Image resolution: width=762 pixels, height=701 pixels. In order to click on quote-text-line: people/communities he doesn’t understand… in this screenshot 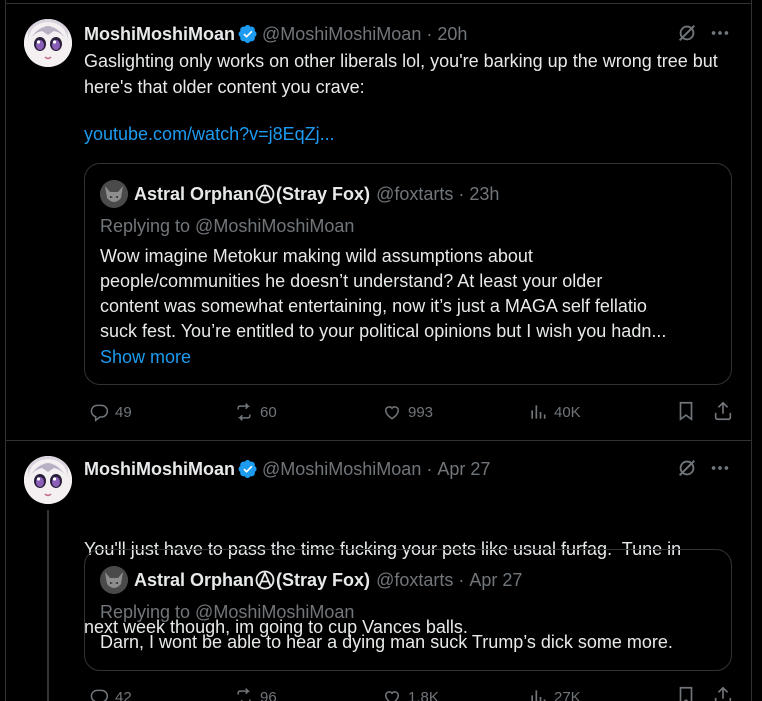, I will do `click(351, 281)`.